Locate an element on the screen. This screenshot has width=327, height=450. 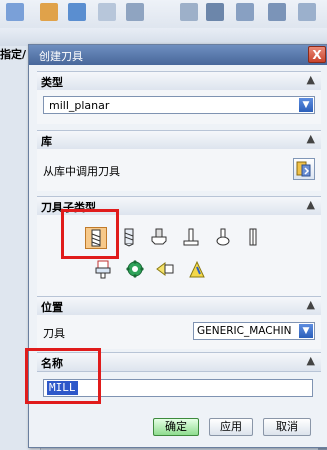
section-name-header: 名称 ▲ is located at coordinates (179, 362).